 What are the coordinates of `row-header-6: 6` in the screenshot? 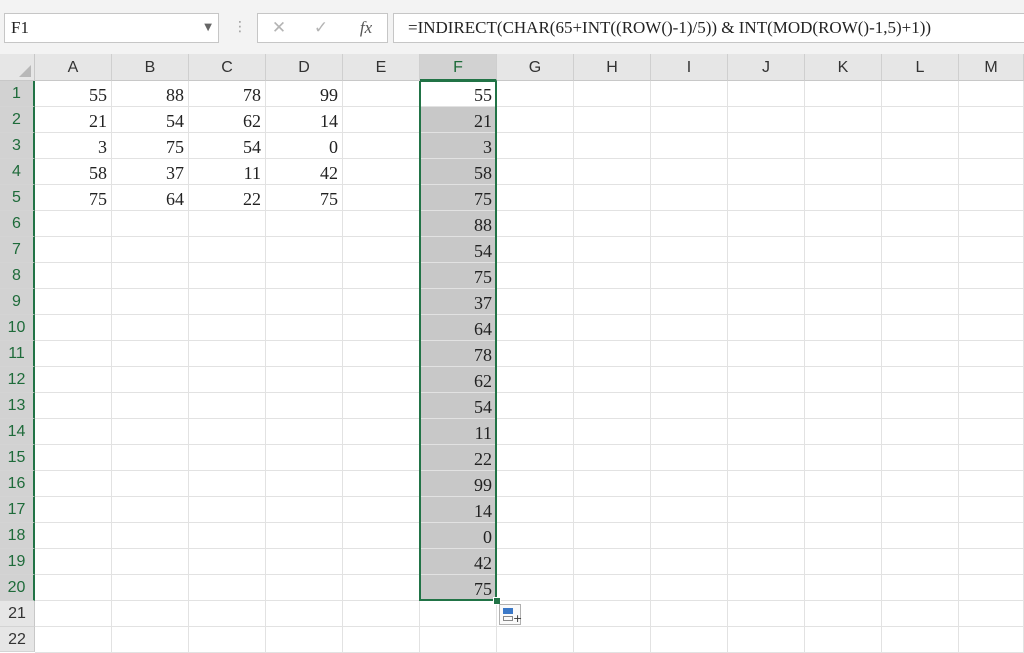 It's located at (17, 224).